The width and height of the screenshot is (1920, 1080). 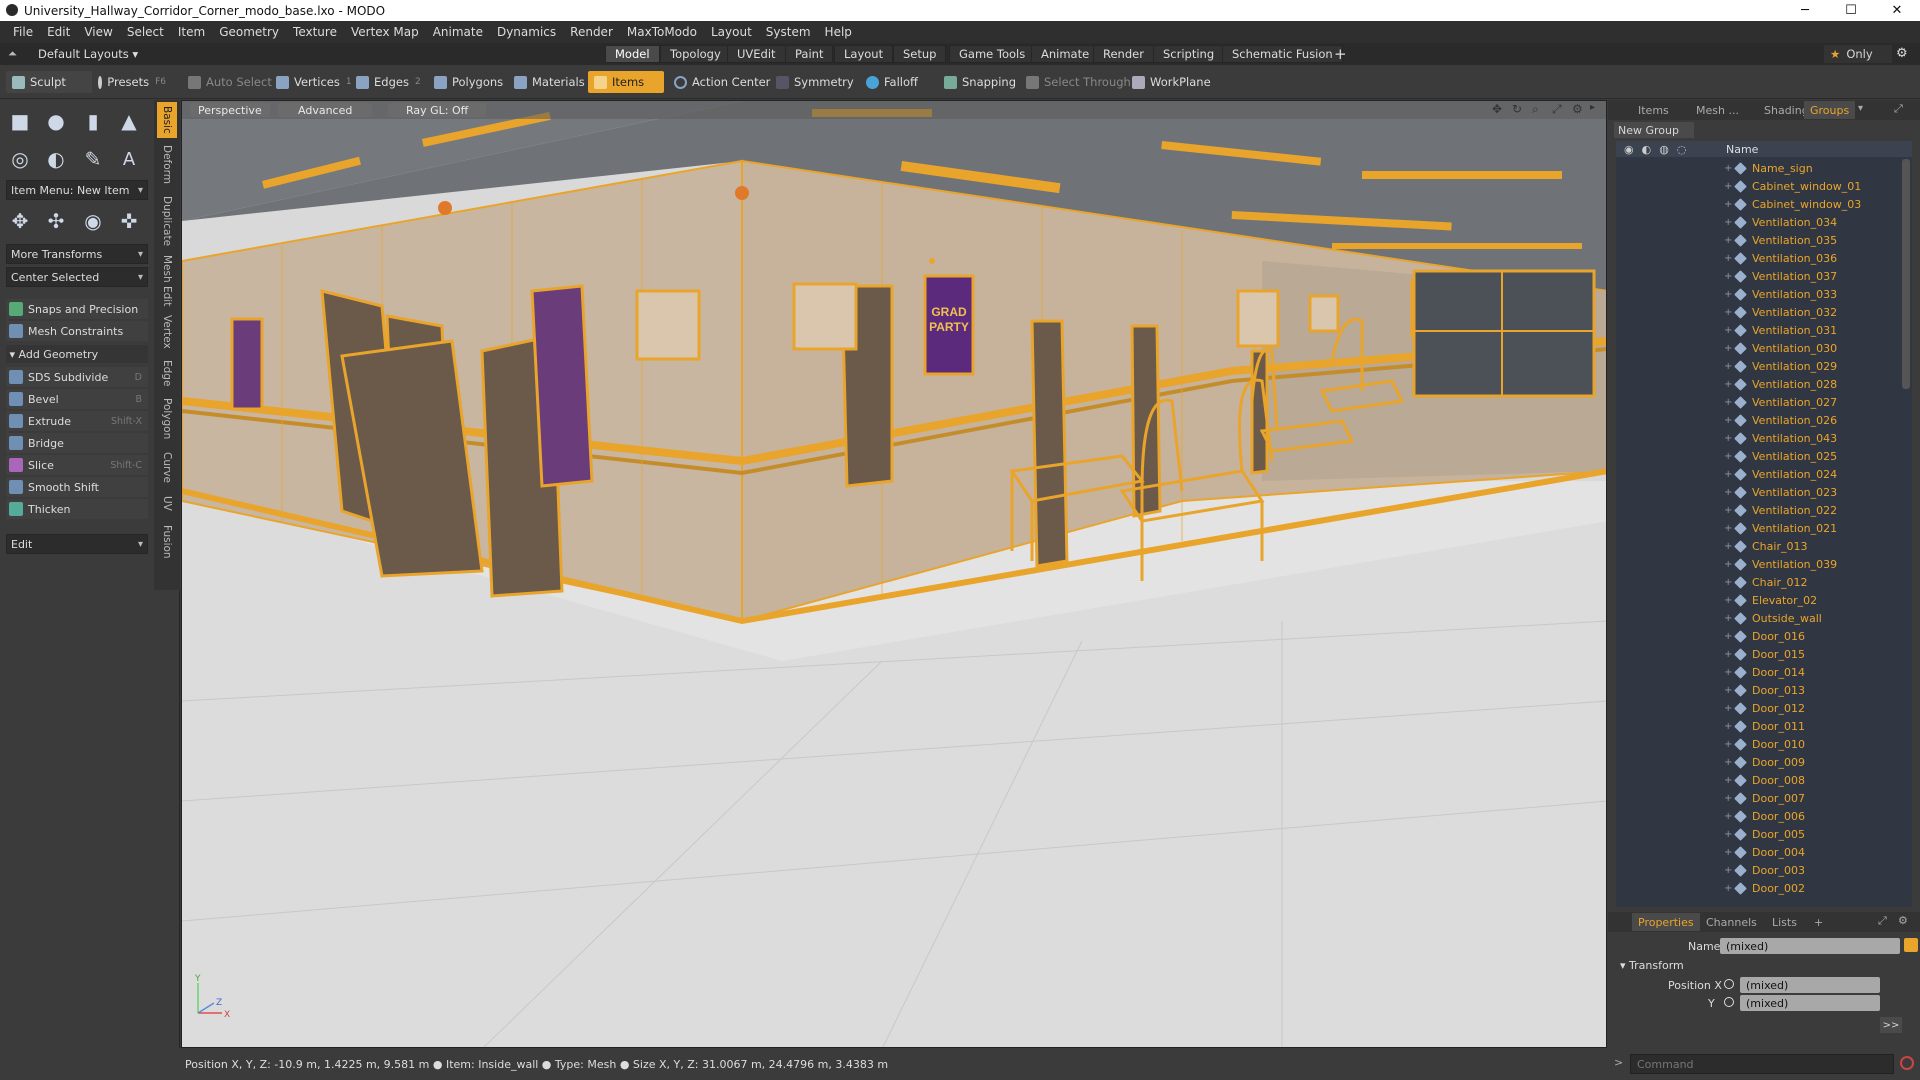 What do you see at coordinates (437, 110) in the screenshot?
I see `raygl-dropdown: Ray GL: Off` at bounding box center [437, 110].